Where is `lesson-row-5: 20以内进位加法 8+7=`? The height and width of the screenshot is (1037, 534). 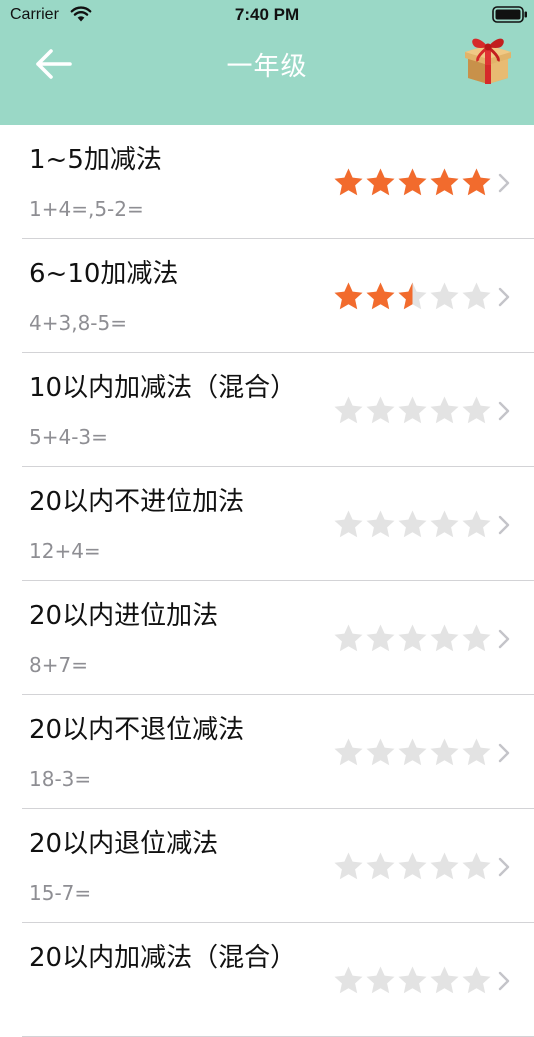
lesson-row-5: 20以内进位加法 8+7= is located at coordinates (267, 638).